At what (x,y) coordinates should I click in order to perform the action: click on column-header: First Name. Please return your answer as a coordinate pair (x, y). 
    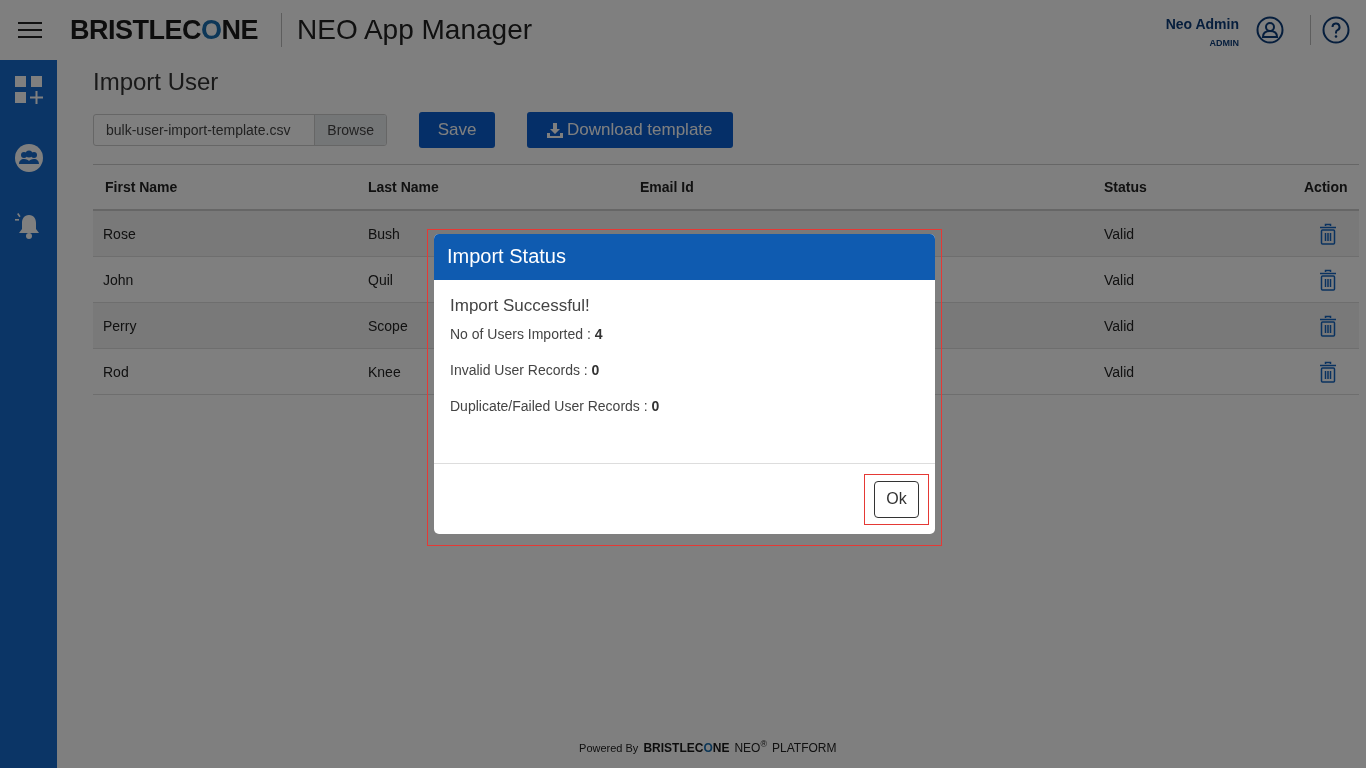
    Looking at the image, I should click on (141, 187).